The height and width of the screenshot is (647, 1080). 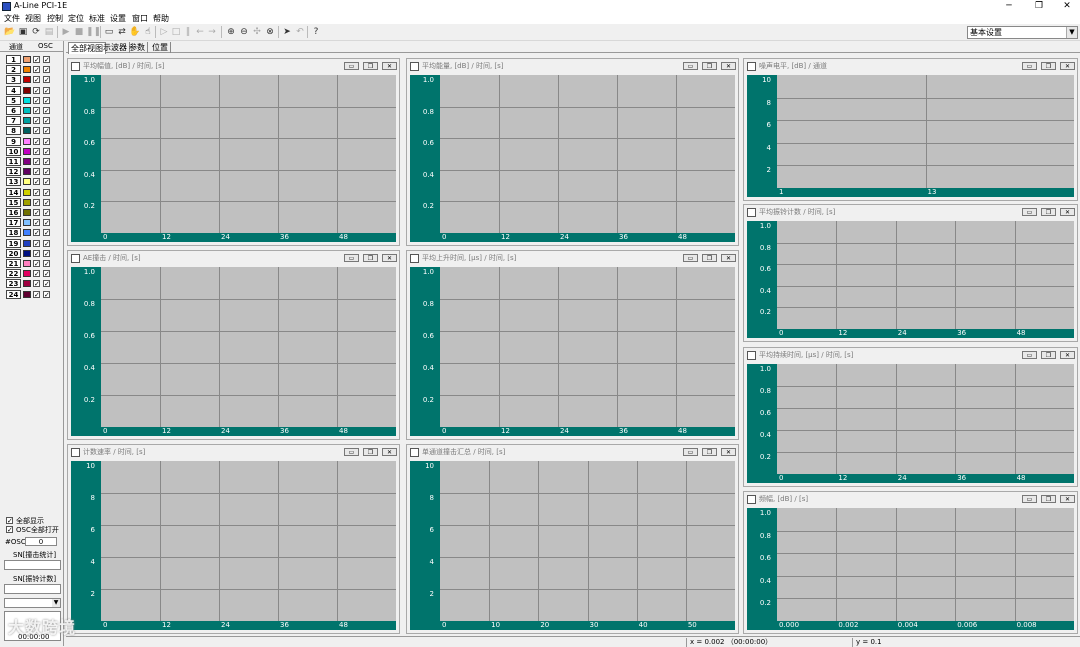 What do you see at coordinates (33, 18) in the screenshot?
I see `menu-view: 视图` at bounding box center [33, 18].